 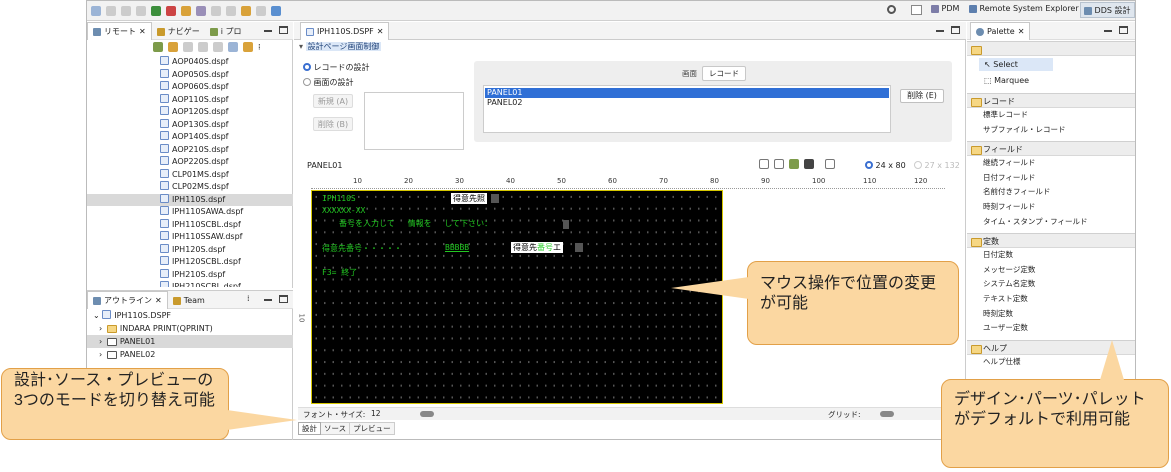 What do you see at coordinates (922, 96) in the screenshot?
I see `delete-button: 削除 (E)` at bounding box center [922, 96].